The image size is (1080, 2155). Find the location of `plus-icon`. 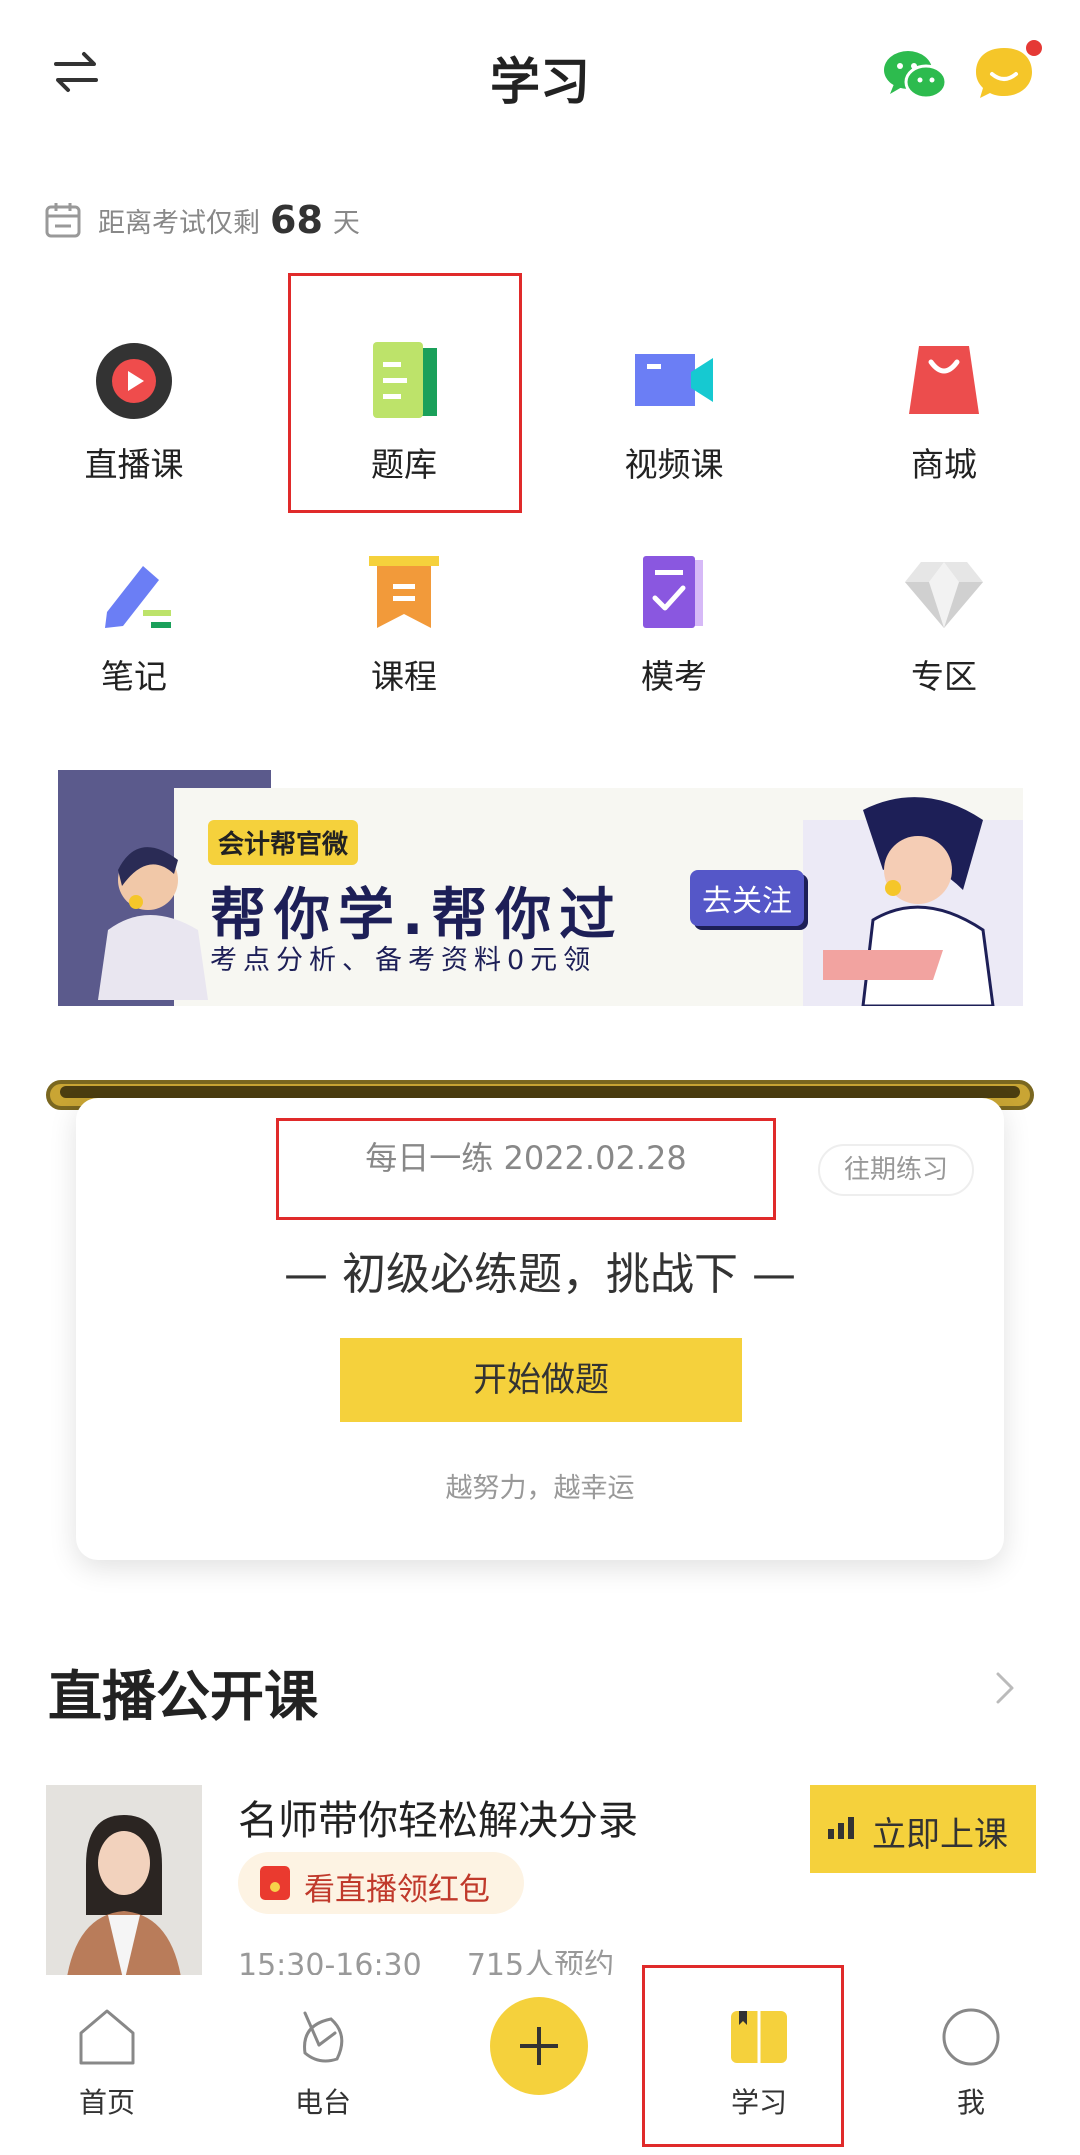

plus-icon is located at coordinates (539, 2046).